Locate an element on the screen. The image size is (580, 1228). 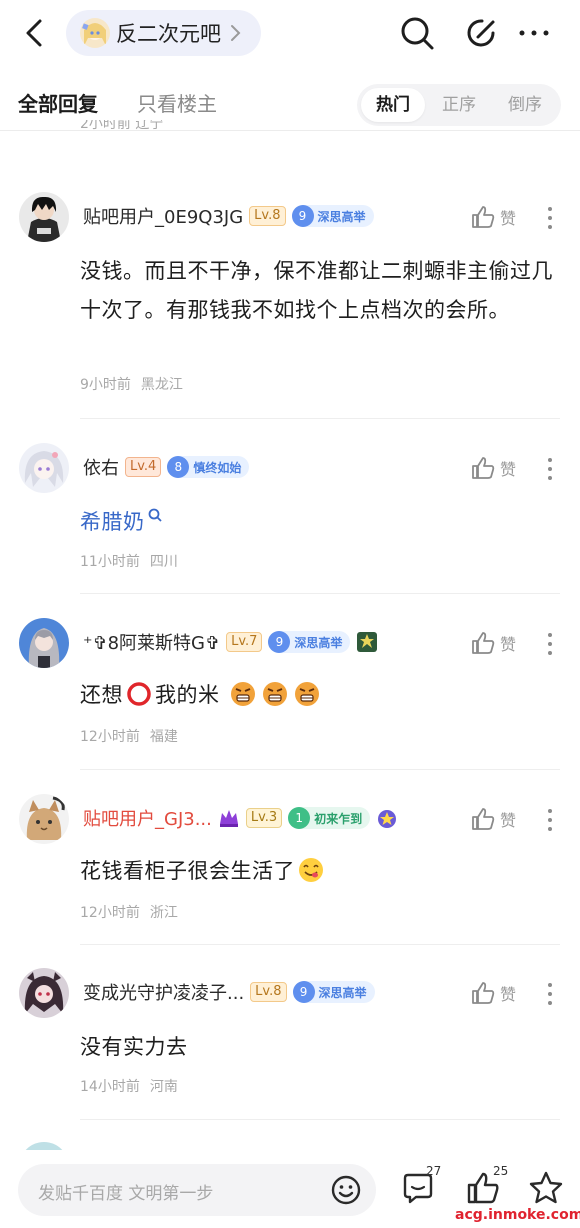
reply-meta: 12小时前 福建 is located at coordinates (129, 736).